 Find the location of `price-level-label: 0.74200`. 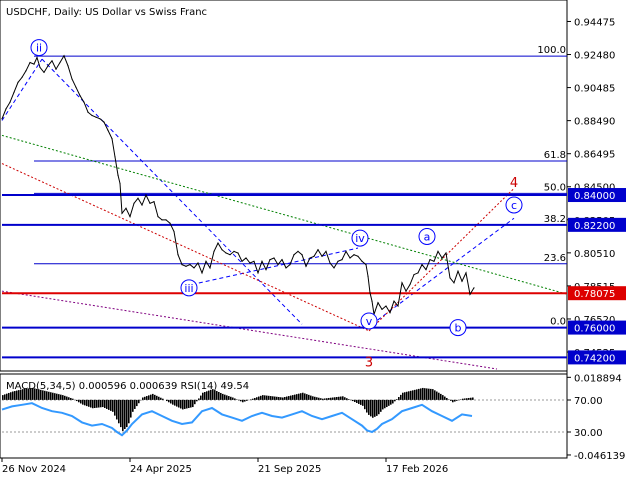

price-level-label: 0.74200 is located at coordinates (594, 358).